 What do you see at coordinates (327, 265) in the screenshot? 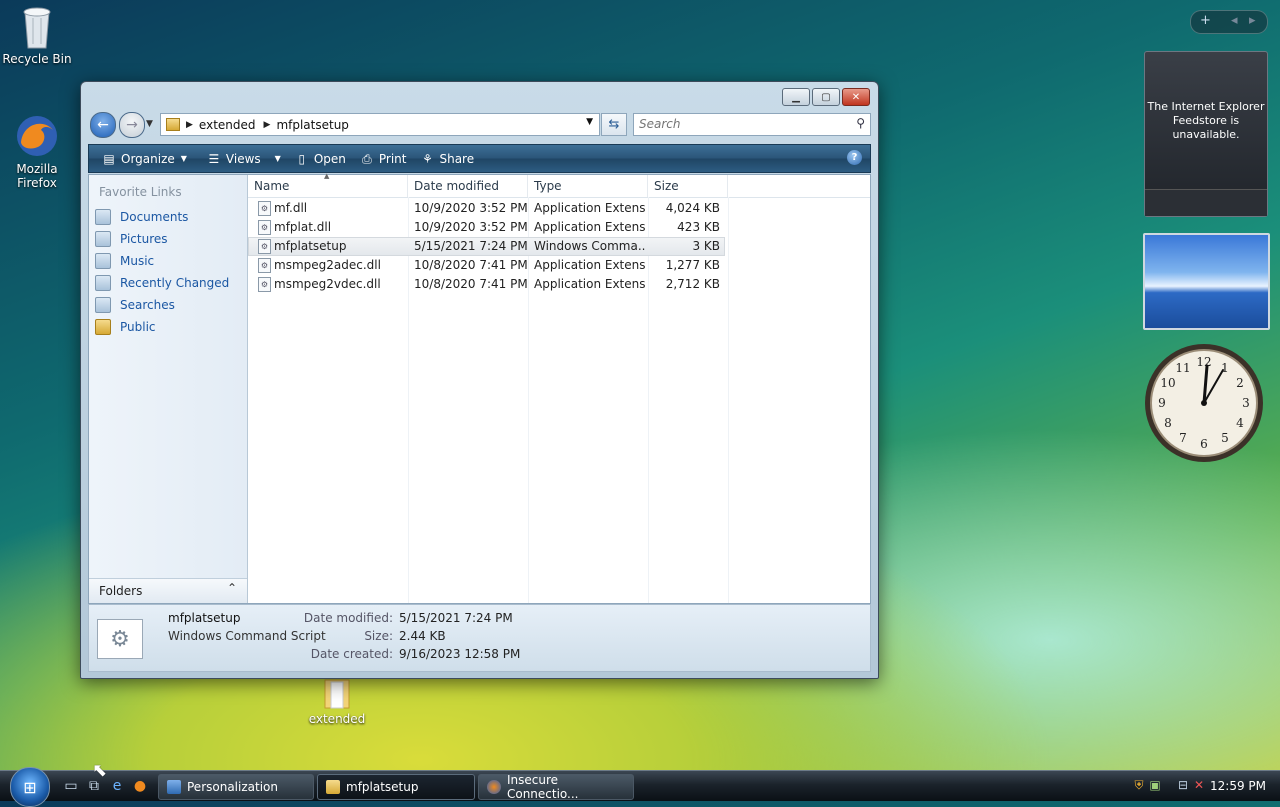
I see `file-name: msmpeg2adec.dll` at bounding box center [327, 265].